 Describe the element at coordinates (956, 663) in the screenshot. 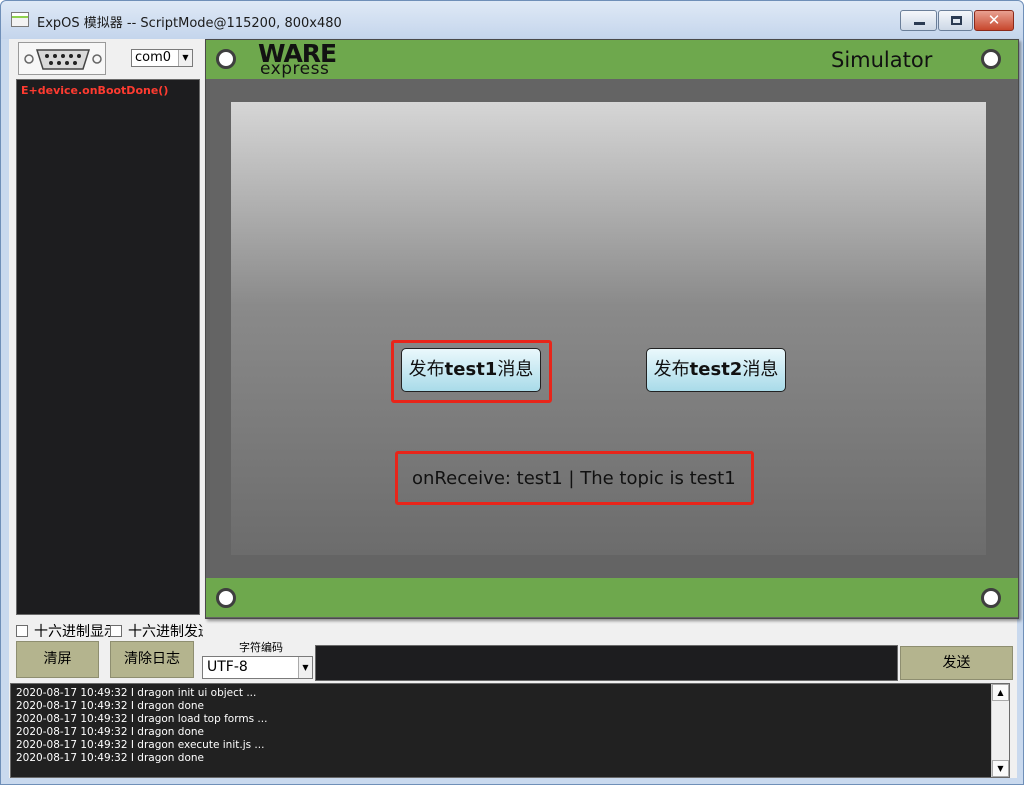

I see `send-button: 发送` at that location.